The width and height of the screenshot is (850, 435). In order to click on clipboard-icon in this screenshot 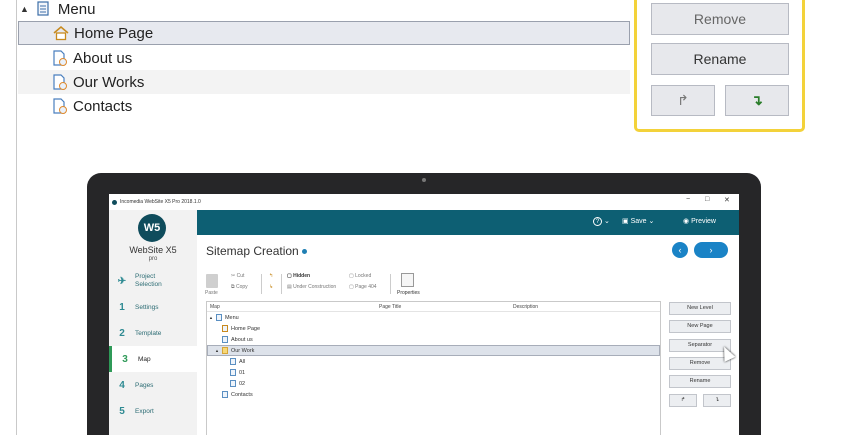, I will do `click(212, 281)`.